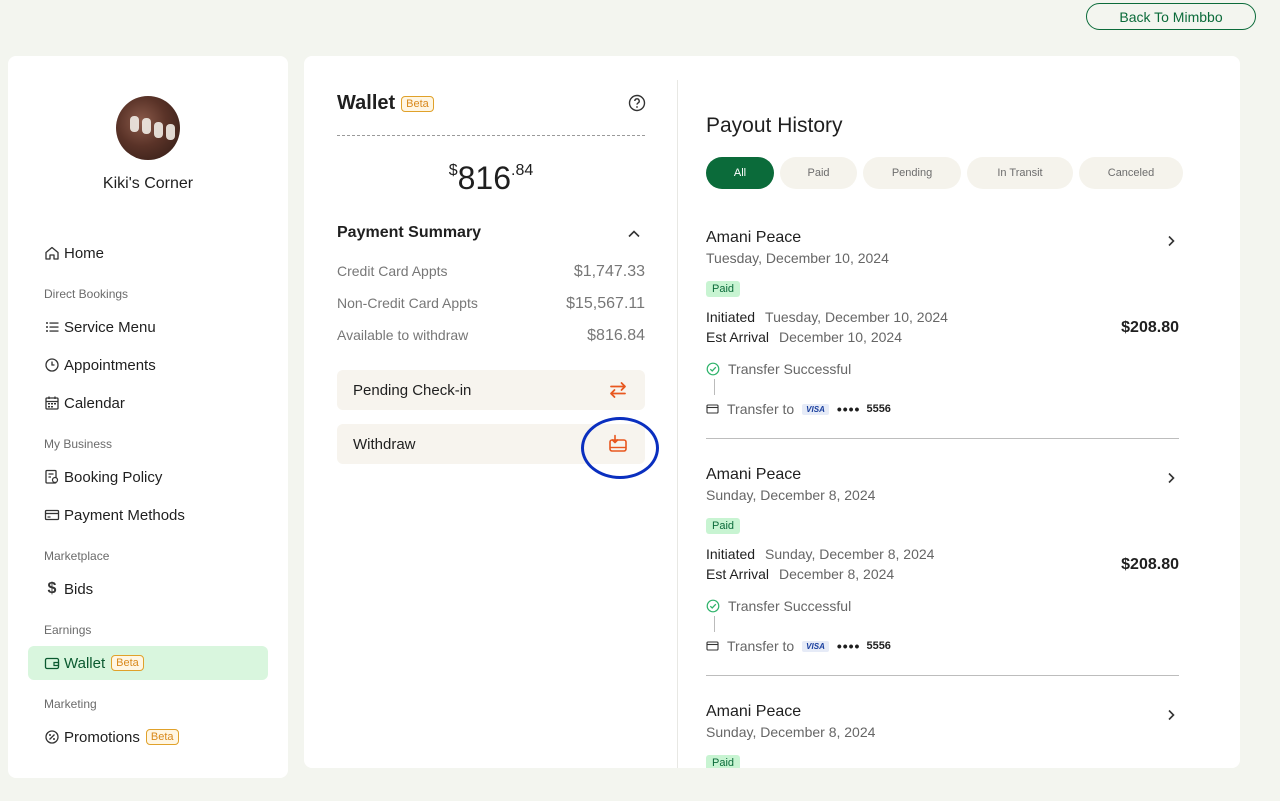 Image resolution: width=1280 pixels, height=801 pixels. What do you see at coordinates (616, 335) in the screenshot?
I see `summary-value: $816.84` at bounding box center [616, 335].